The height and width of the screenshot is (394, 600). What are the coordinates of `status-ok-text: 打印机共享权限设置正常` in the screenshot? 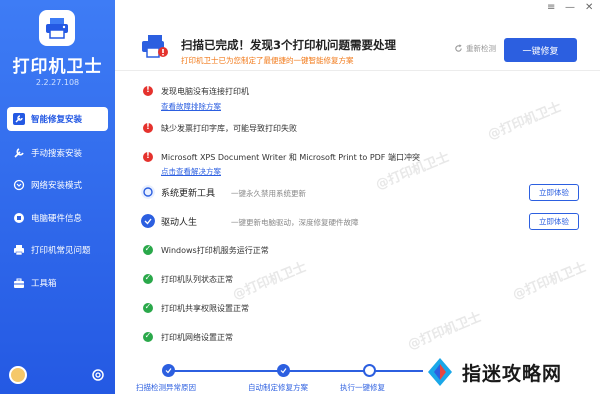 It's located at (205, 308).